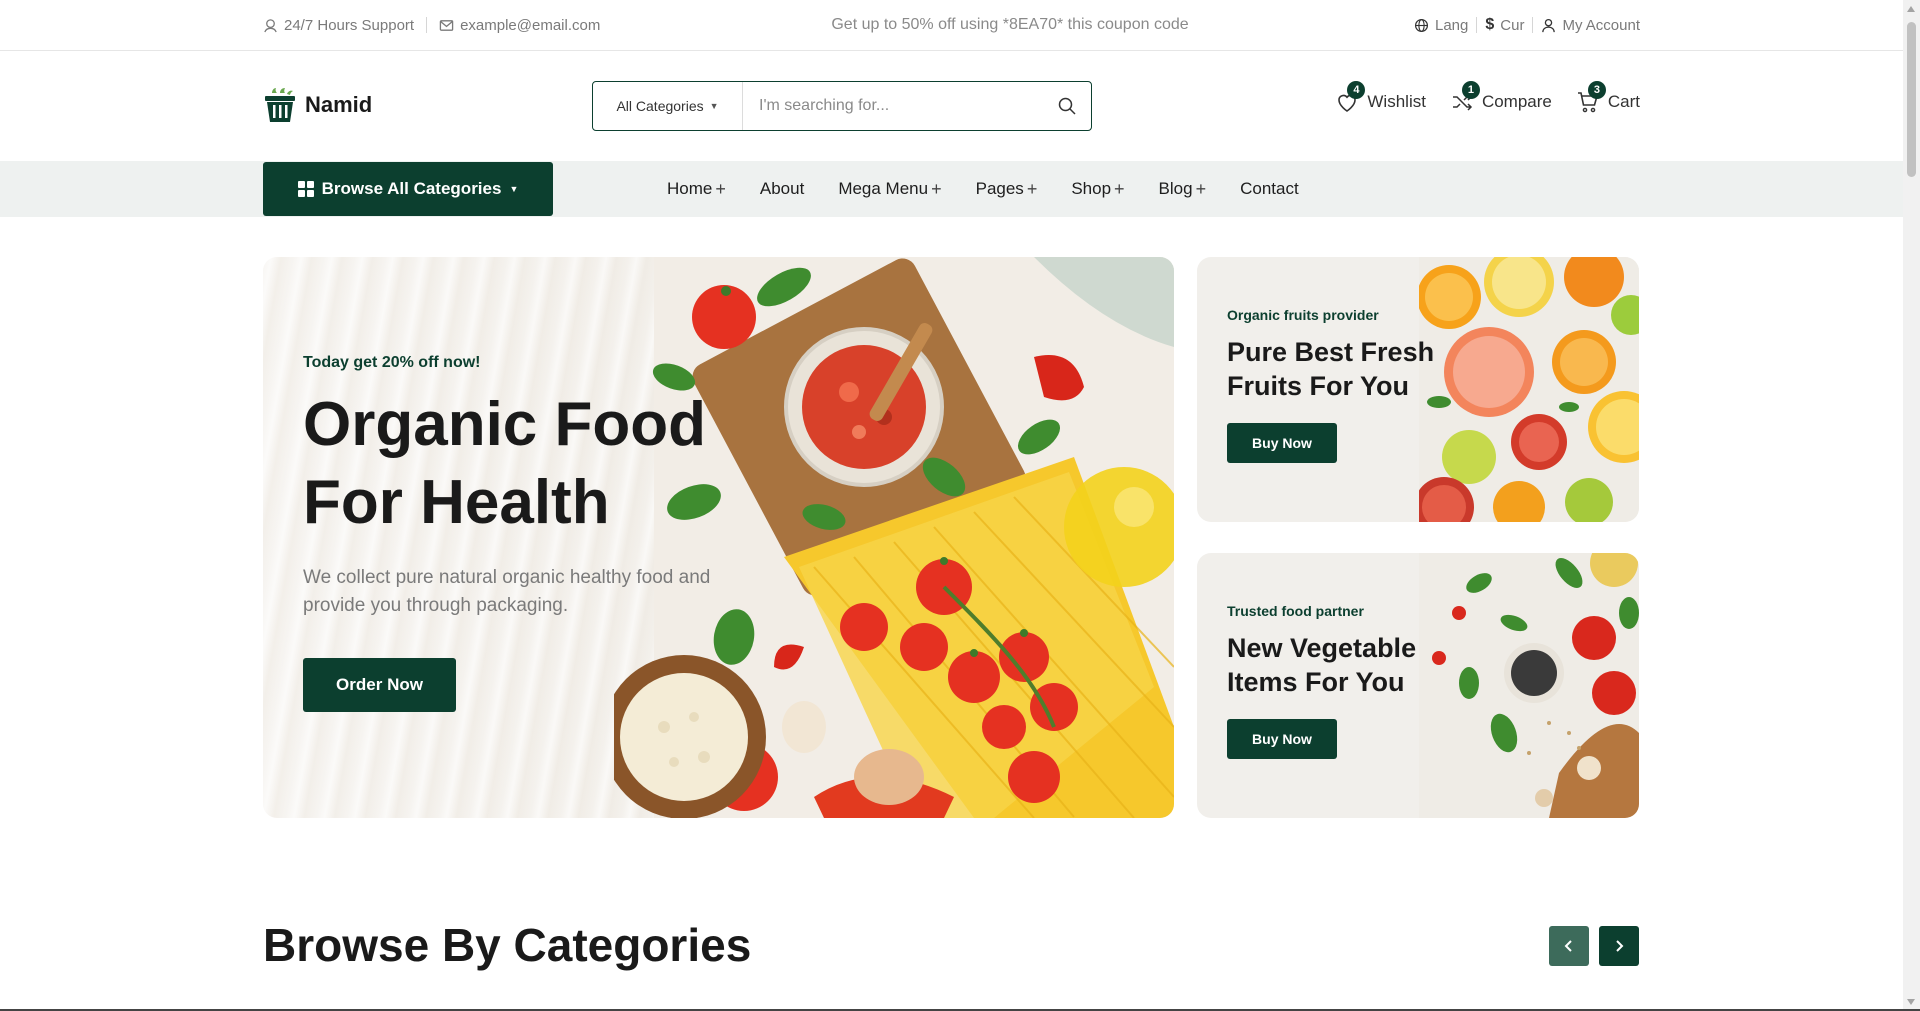 This screenshot has width=1920, height=1011. I want to click on wishlist-count-badge: 4, so click(1356, 90).